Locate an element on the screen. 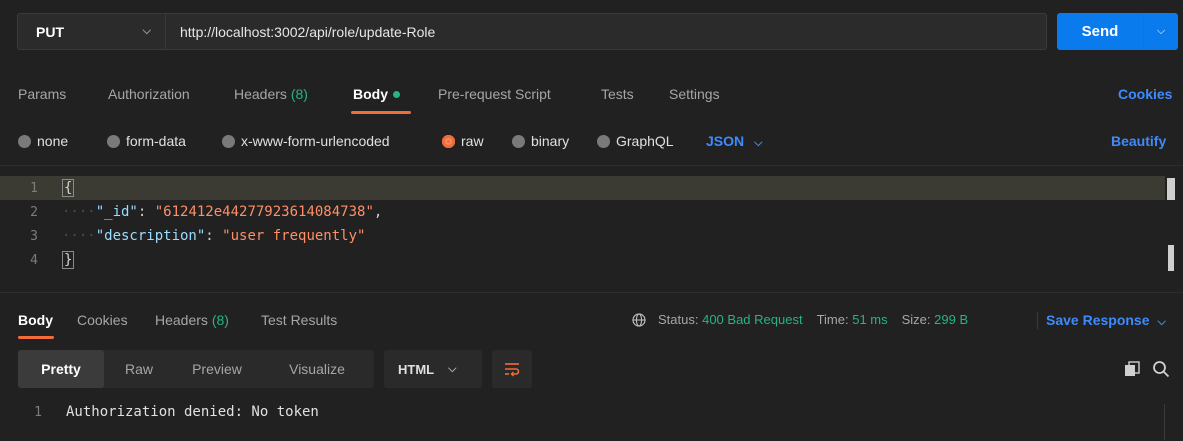  response-line: 1 Authorization denied: No token is located at coordinates (159, 412).